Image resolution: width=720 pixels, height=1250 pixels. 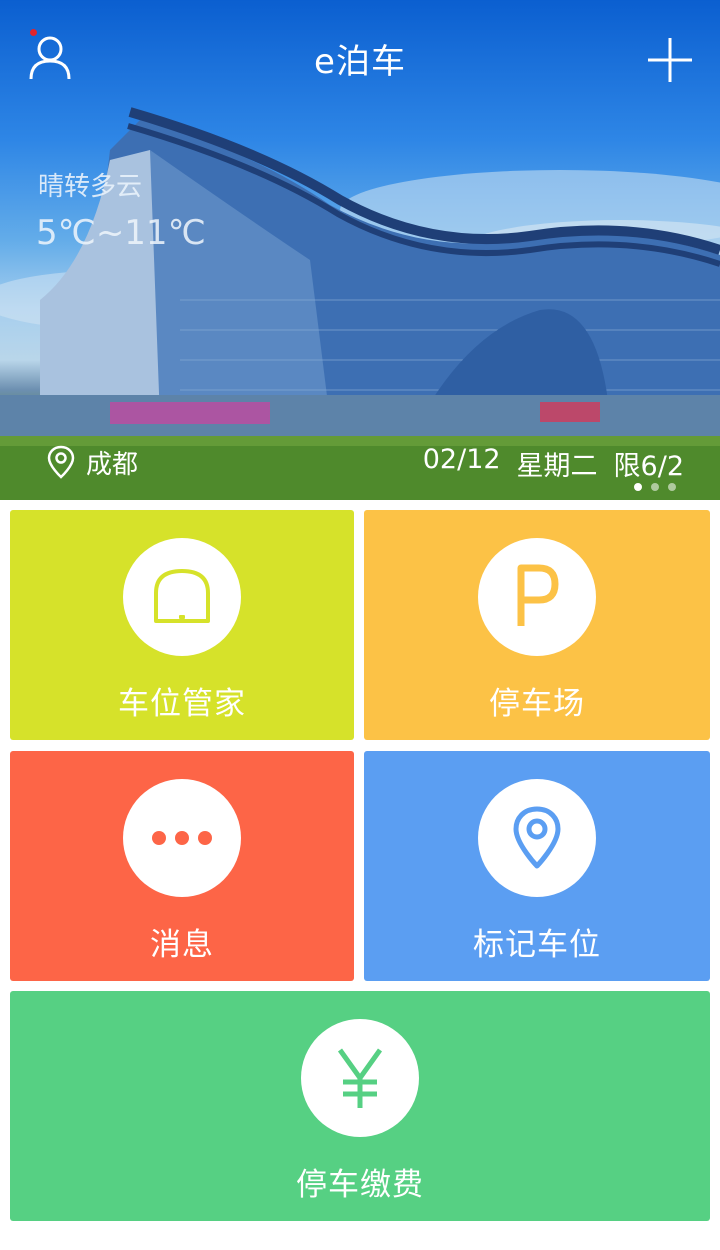 What do you see at coordinates (90, 187) in the screenshot?
I see `weather-description: 晴转多云` at bounding box center [90, 187].